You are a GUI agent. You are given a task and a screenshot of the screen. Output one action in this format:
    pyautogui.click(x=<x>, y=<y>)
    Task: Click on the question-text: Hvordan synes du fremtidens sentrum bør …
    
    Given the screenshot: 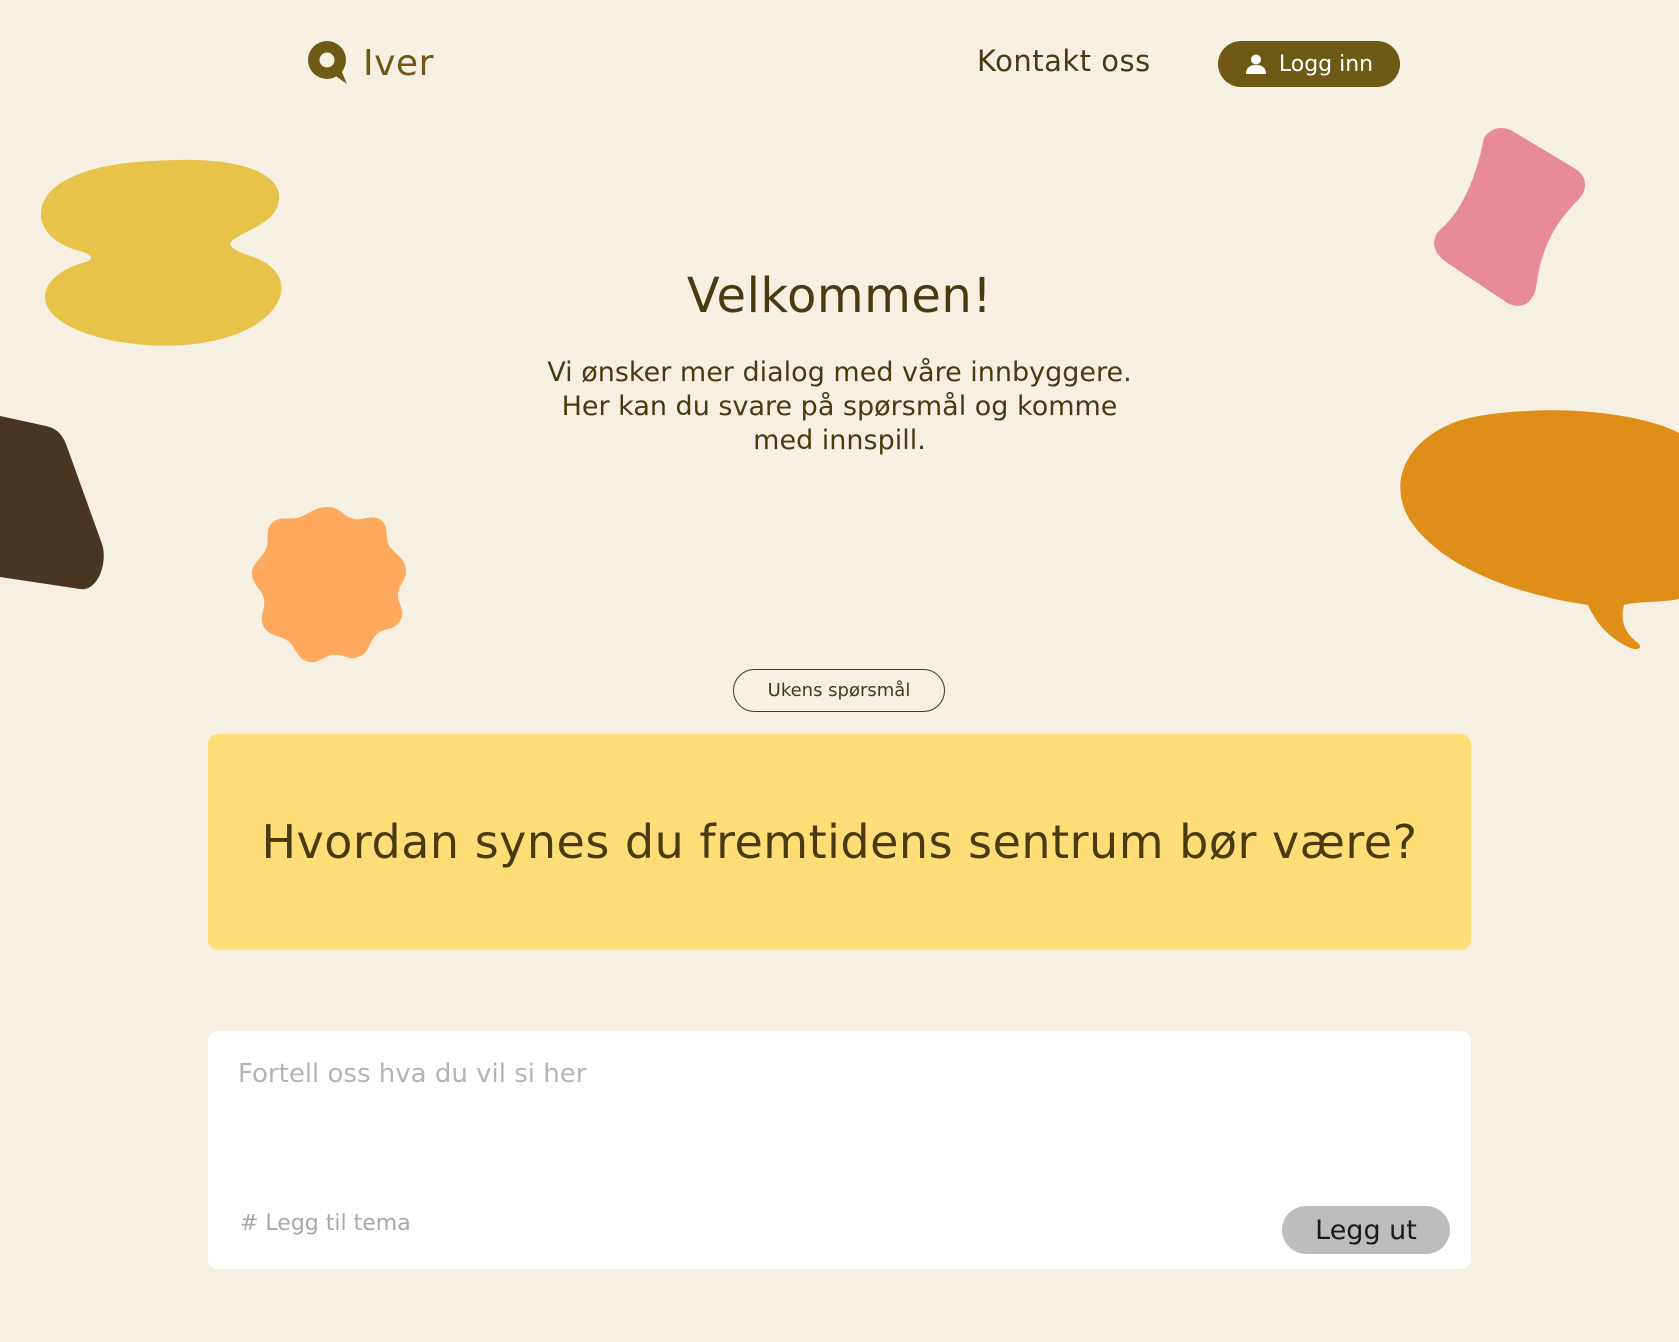 What is the action you would take?
    pyautogui.click(x=839, y=842)
    